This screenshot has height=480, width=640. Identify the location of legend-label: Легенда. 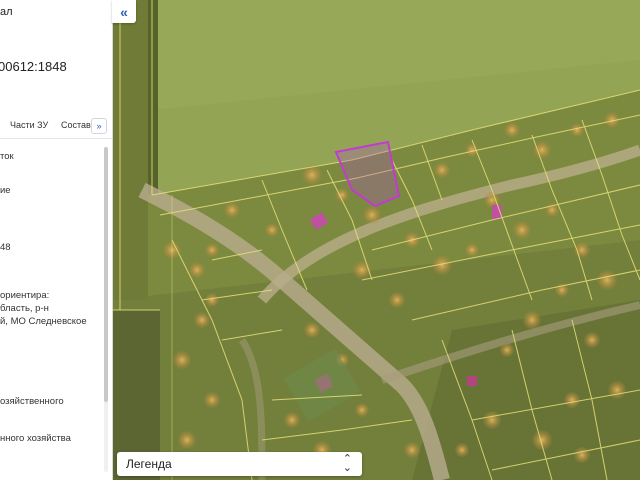
(149, 464).